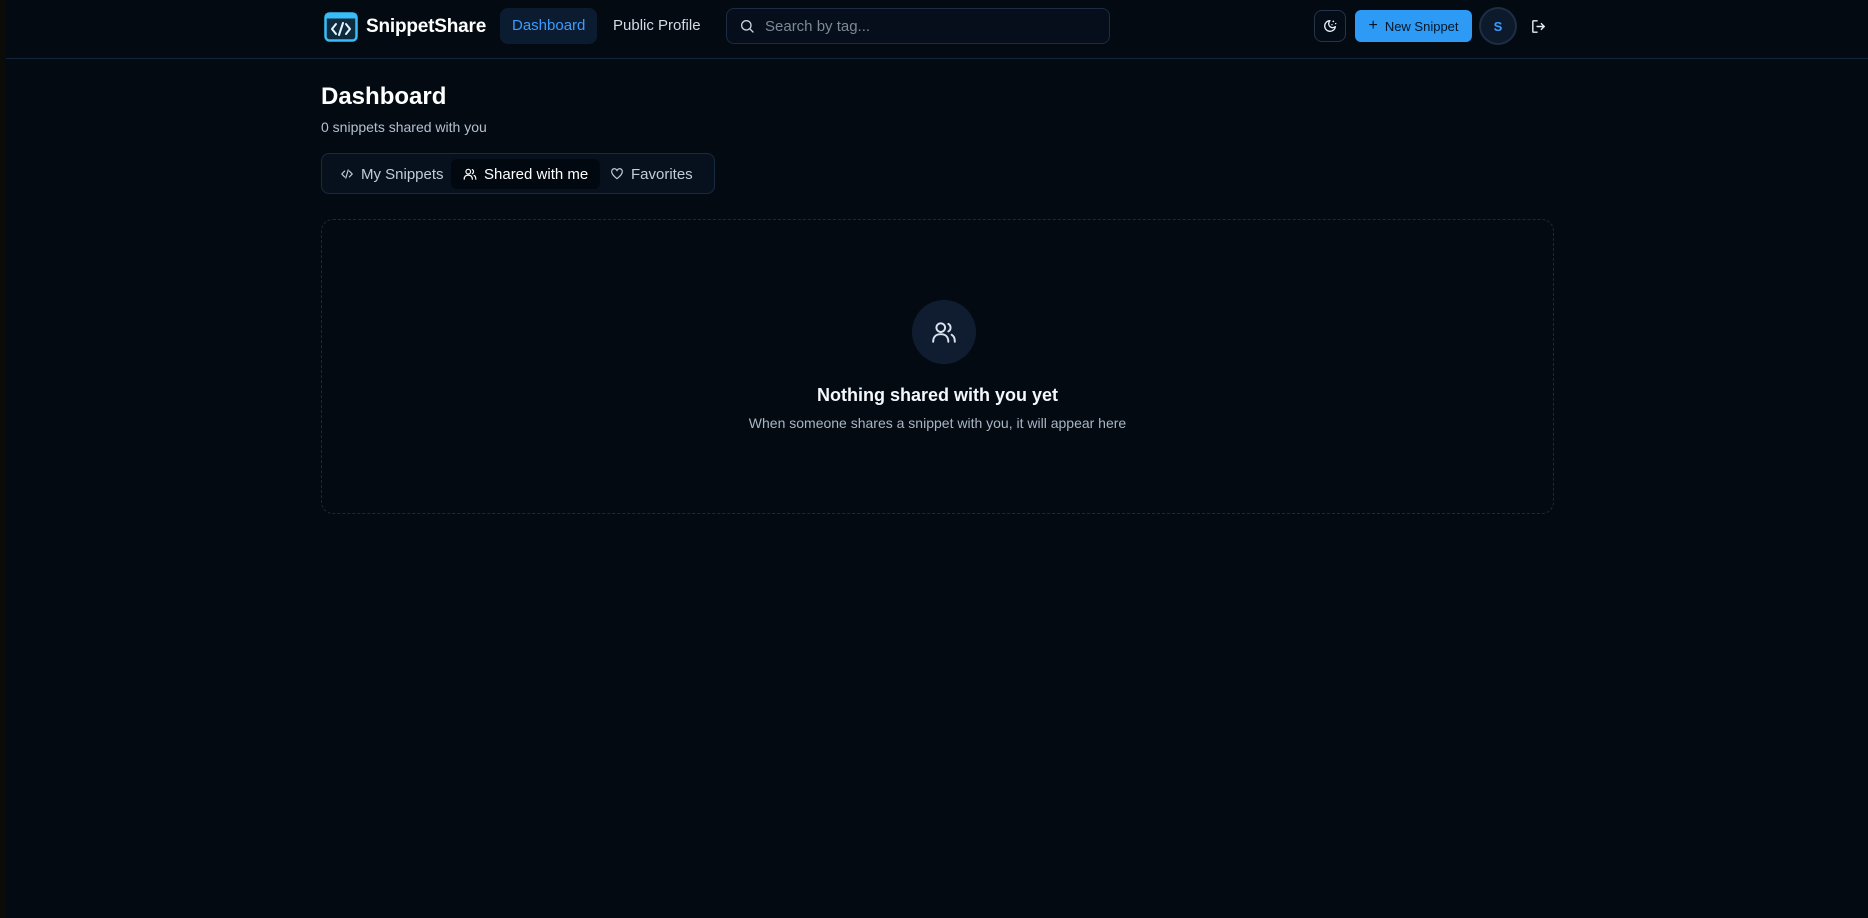 This screenshot has height=918, width=1868. What do you see at coordinates (617, 174) in the screenshot?
I see `heart-icon` at bounding box center [617, 174].